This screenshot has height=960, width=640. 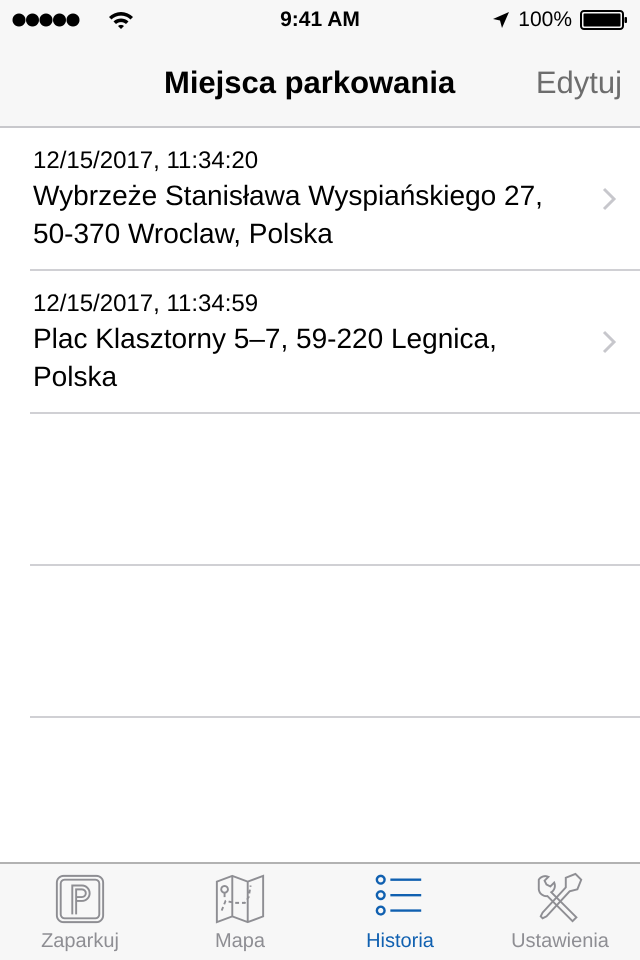 What do you see at coordinates (400, 912) in the screenshot?
I see `tab: Historia` at bounding box center [400, 912].